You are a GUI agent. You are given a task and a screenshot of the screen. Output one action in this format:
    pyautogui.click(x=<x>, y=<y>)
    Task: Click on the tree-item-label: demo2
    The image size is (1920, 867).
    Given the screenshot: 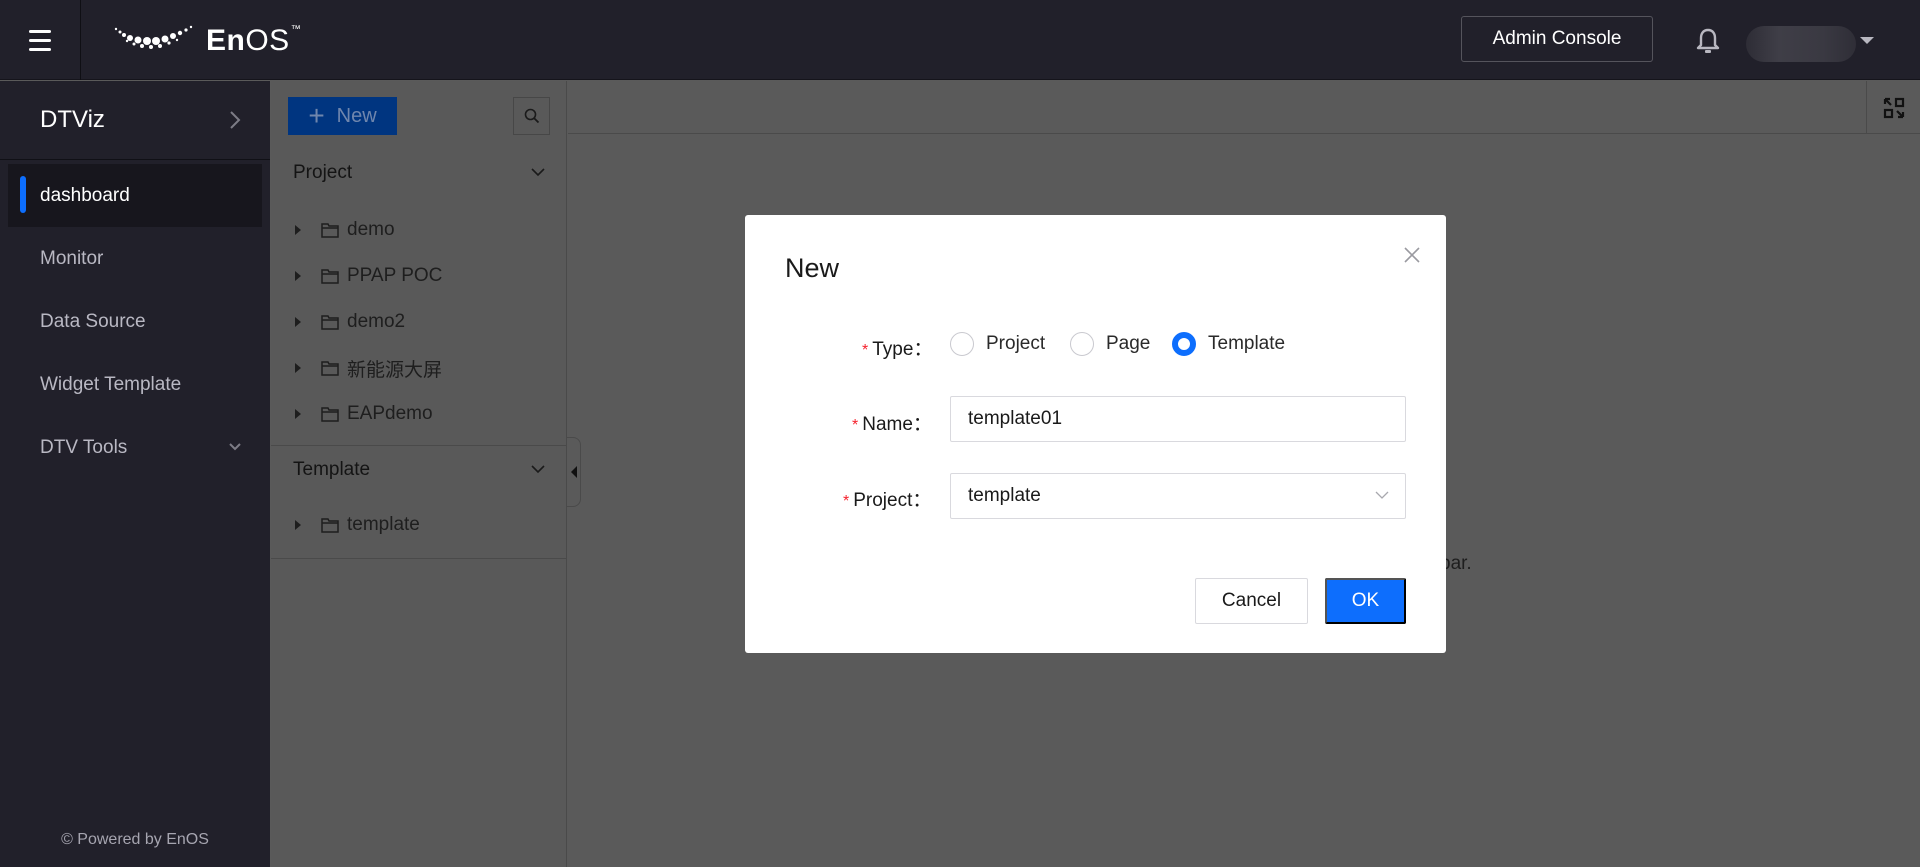 What is the action you would take?
    pyautogui.click(x=376, y=321)
    